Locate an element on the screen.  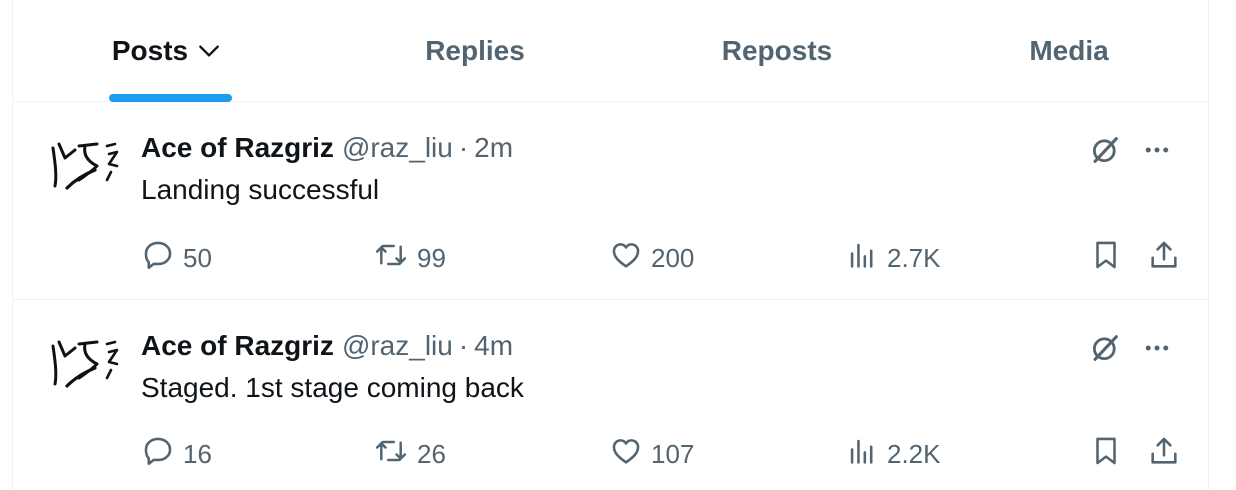
repost-count: 26 is located at coordinates (431, 453).